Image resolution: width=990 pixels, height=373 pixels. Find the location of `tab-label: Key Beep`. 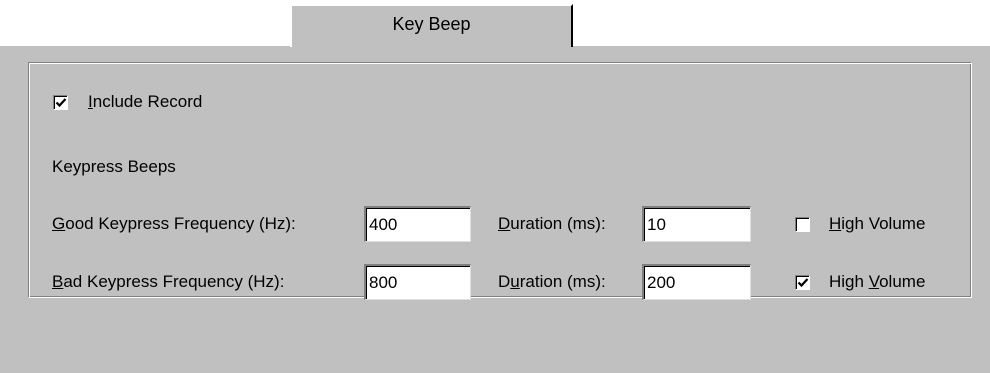

tab-label: Key Beep is located at coordinates (431, 24).